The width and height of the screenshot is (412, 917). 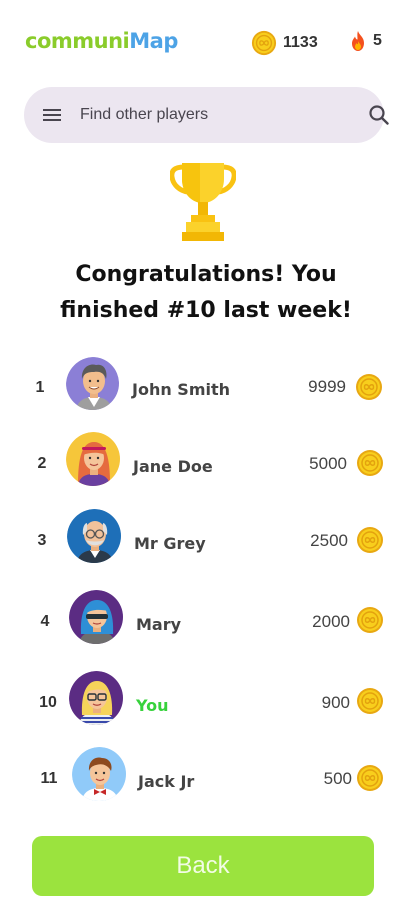 I want to click on rank-number: 4, so click(x=45, y=621).